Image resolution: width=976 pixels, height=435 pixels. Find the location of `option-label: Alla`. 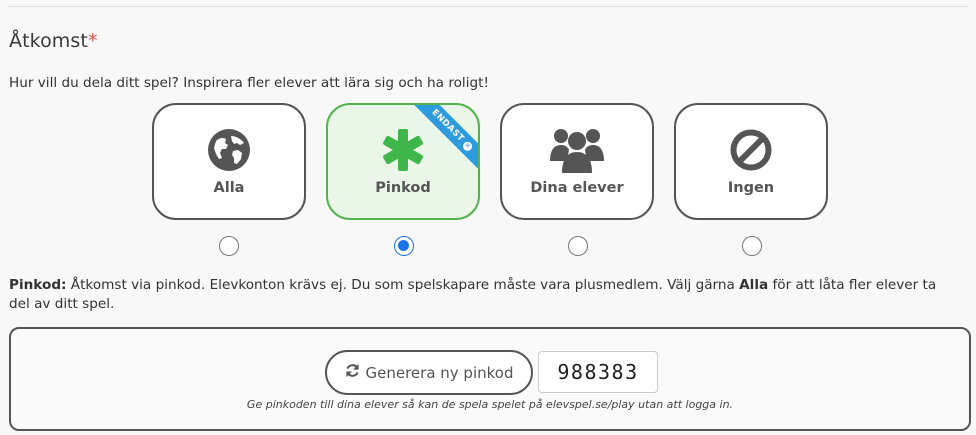

option-label: Alla is located at coordinates (229, 188).